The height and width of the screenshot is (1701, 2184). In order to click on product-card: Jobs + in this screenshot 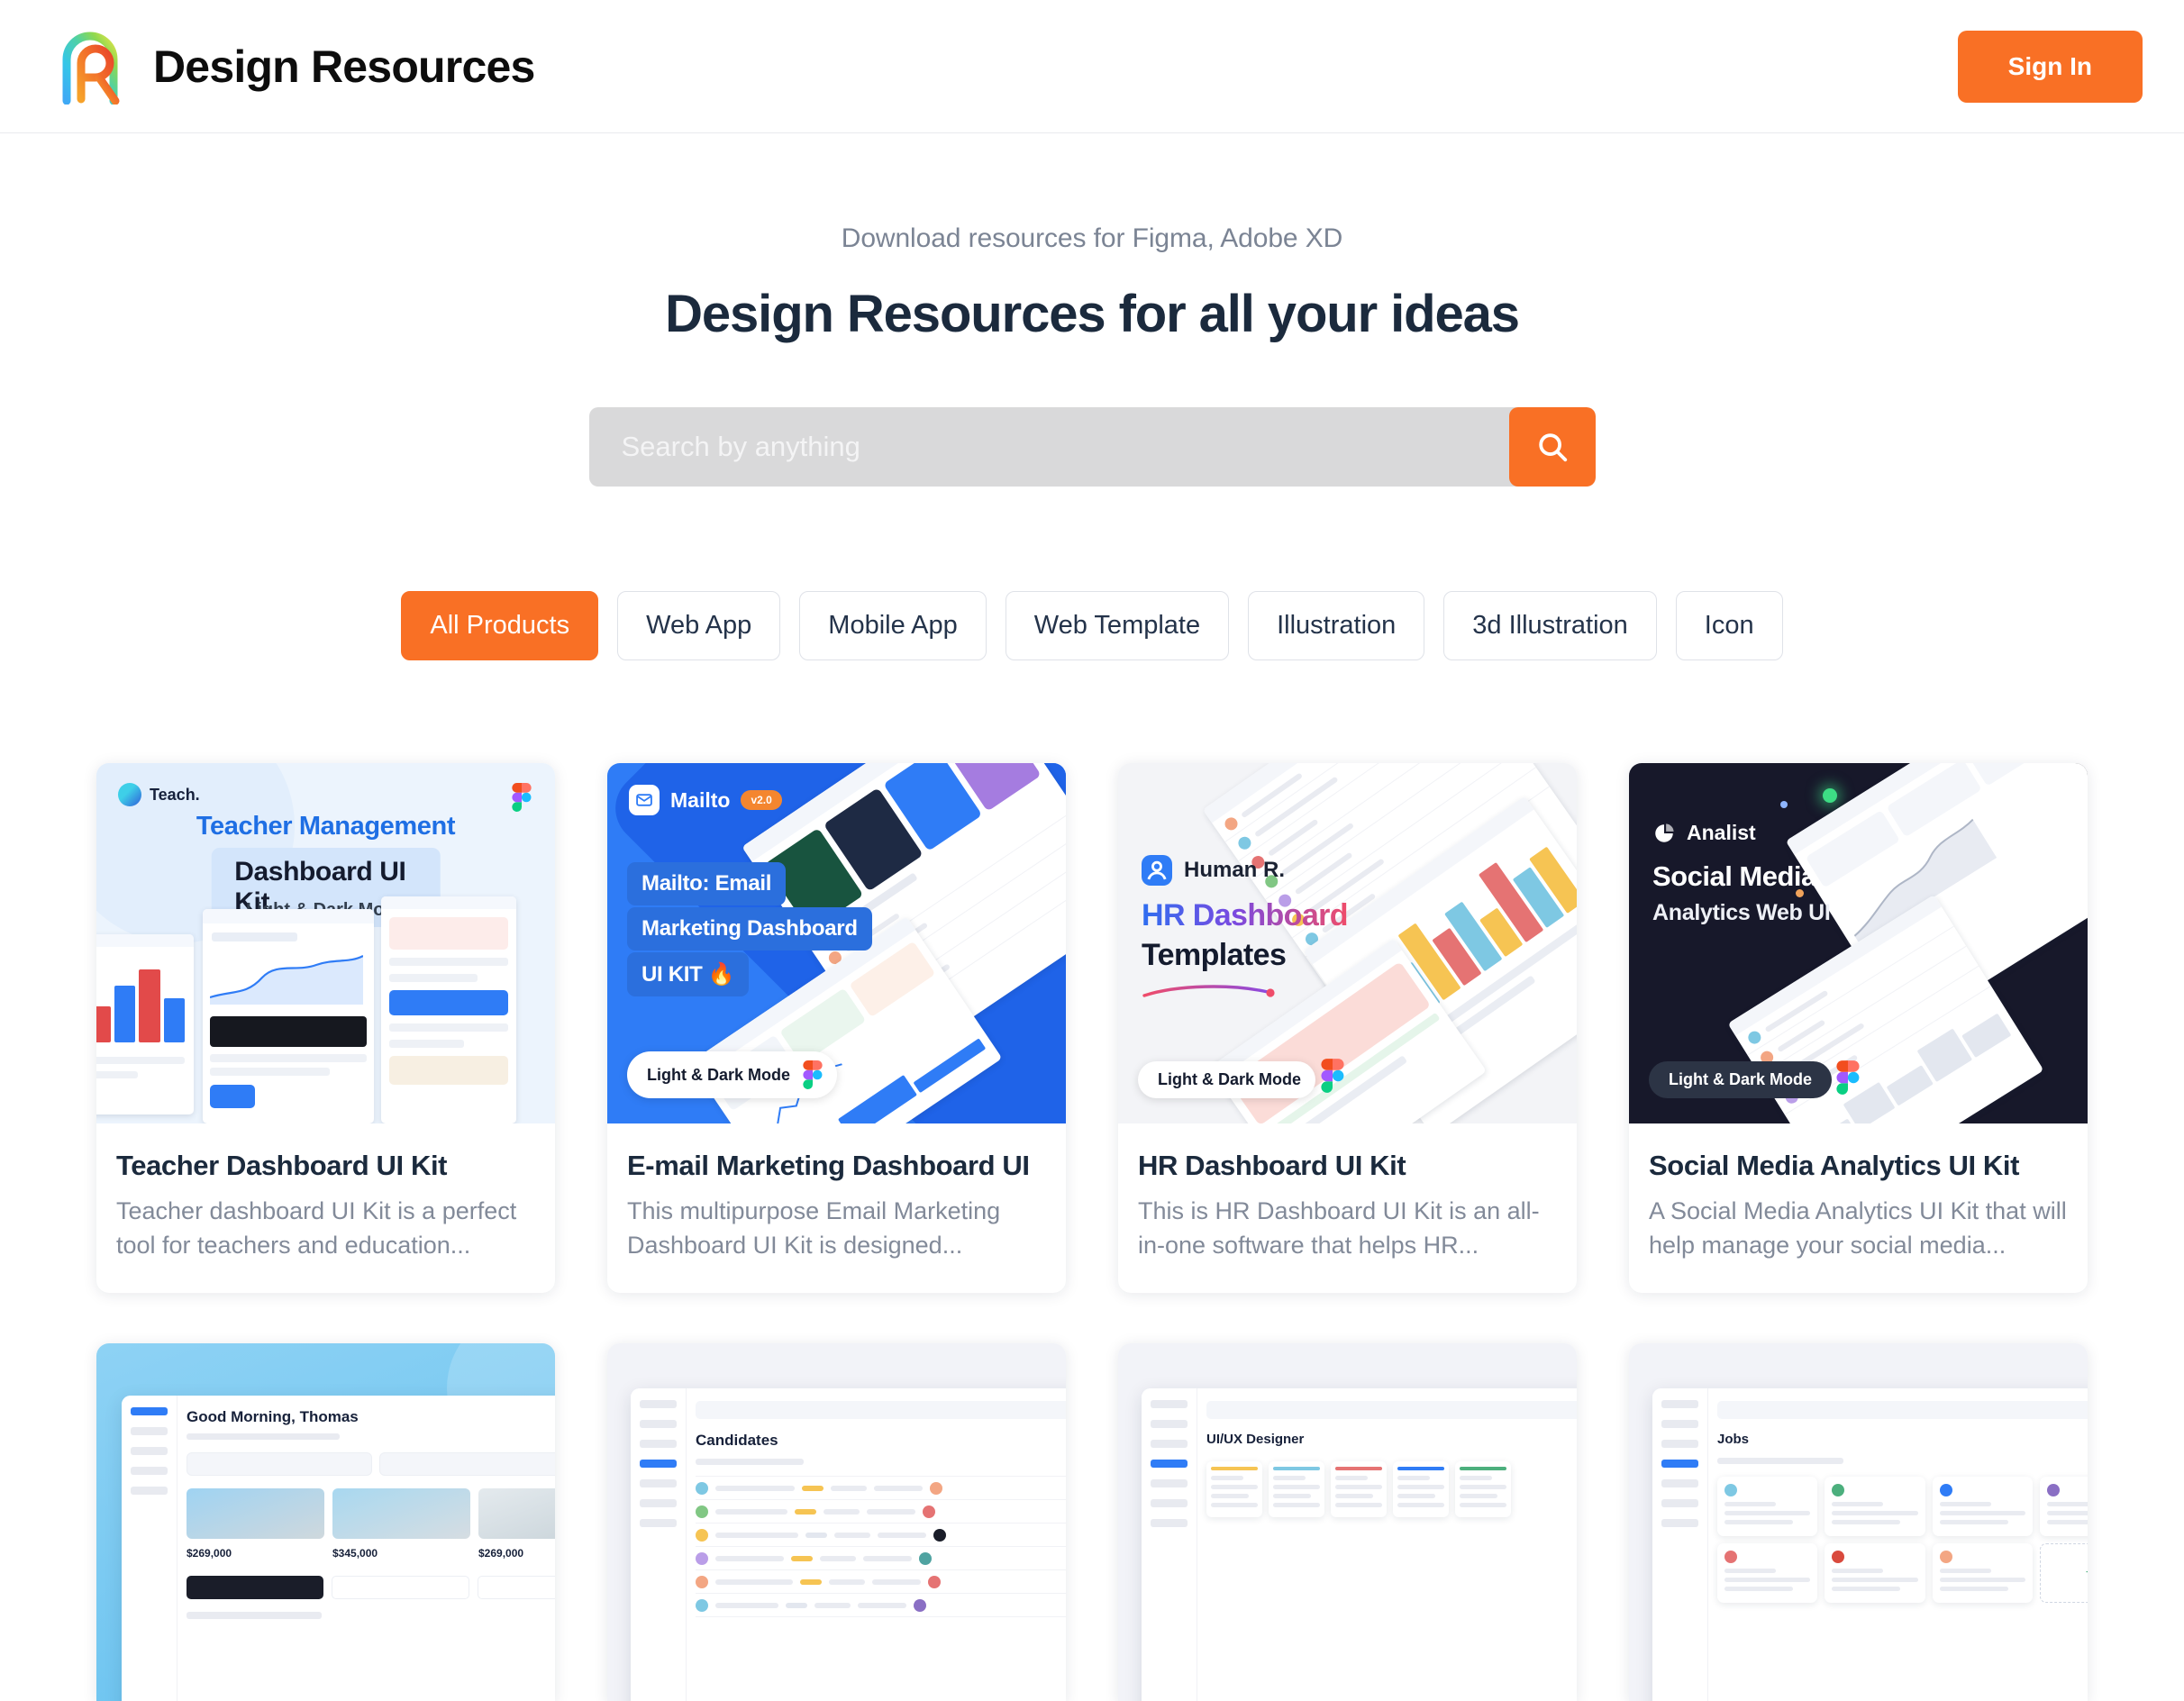, I will do `click(1859, 1522)`.